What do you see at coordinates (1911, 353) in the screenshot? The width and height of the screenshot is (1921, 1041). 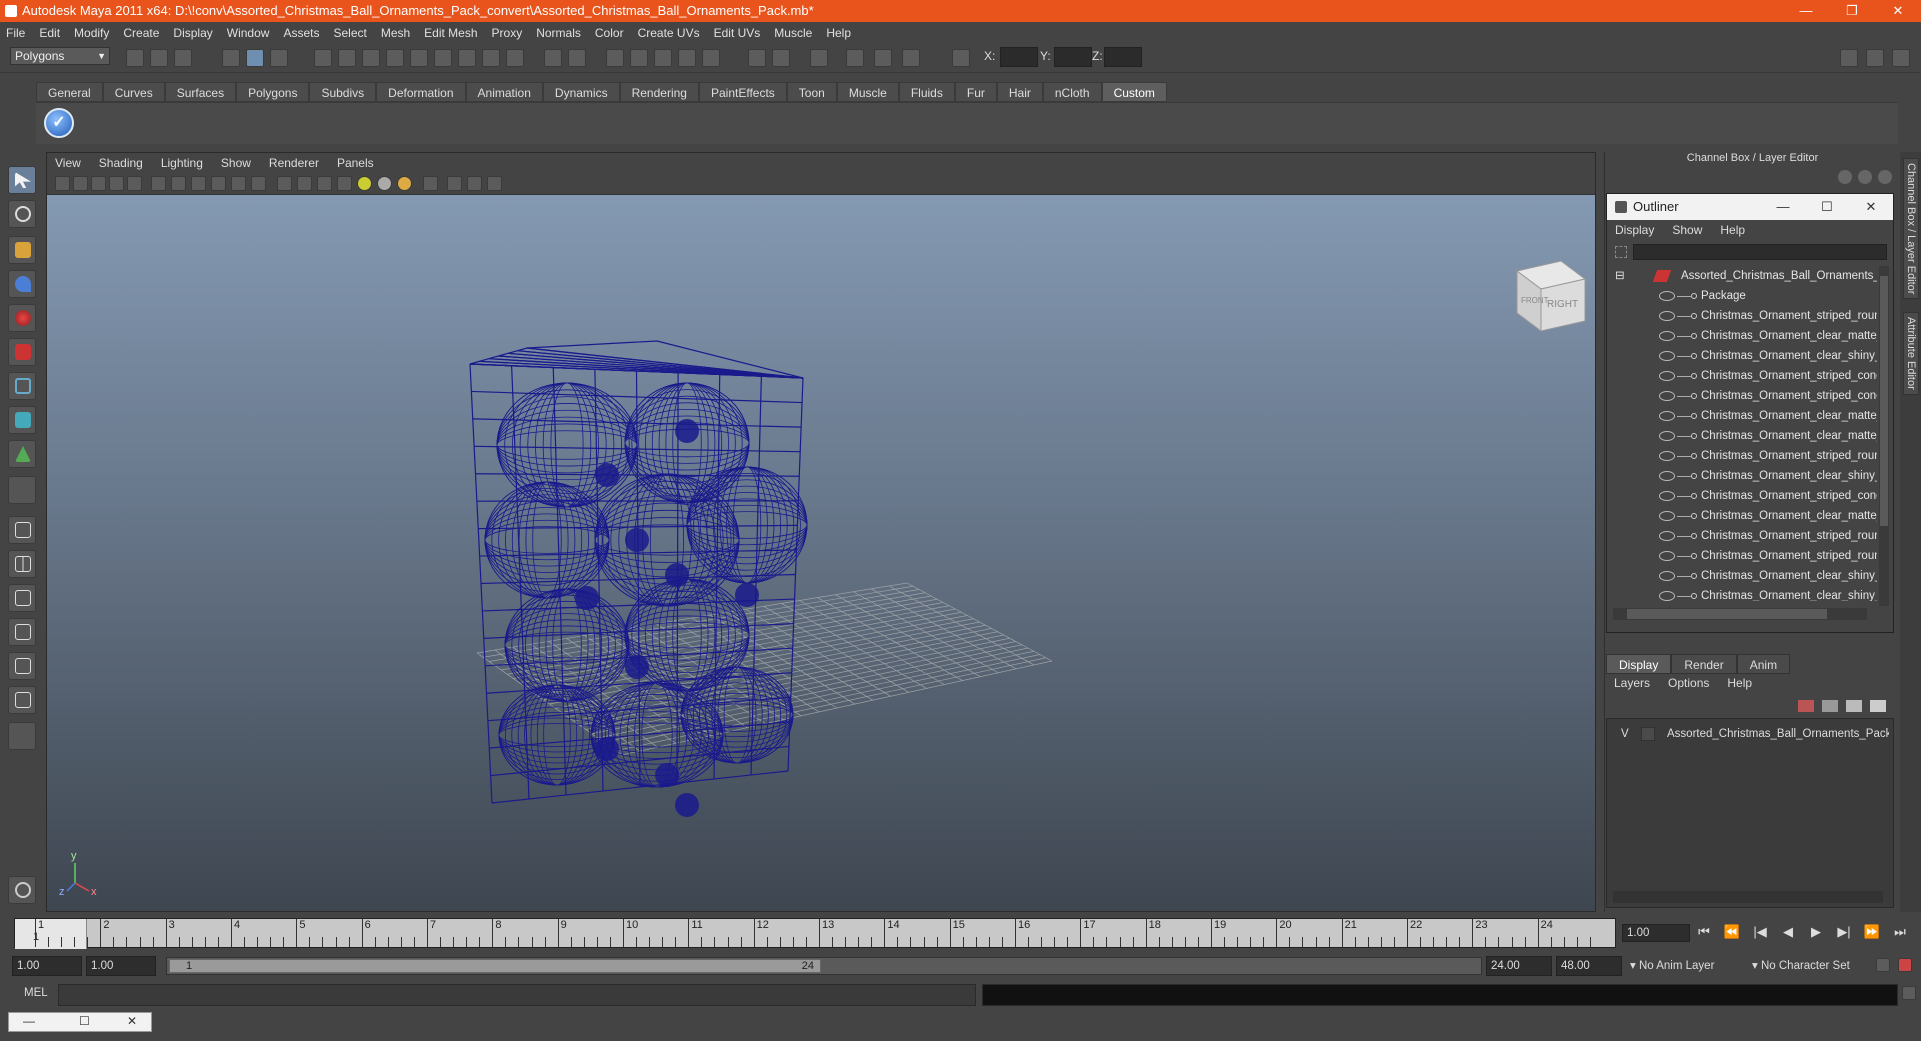 I see `side-tab-attribute-editor: Attribute Editor` at bounding box center [1911, 353].